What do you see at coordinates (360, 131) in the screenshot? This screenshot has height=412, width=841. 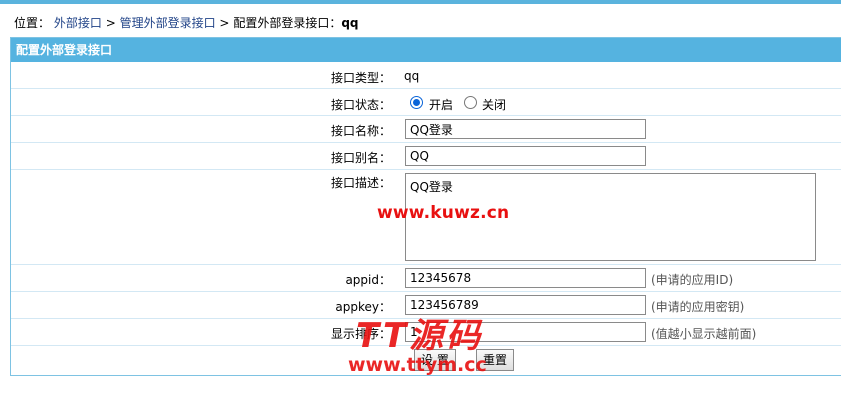 I see `interface-name-label: 接口名称：` at bounding box center [360, 131].